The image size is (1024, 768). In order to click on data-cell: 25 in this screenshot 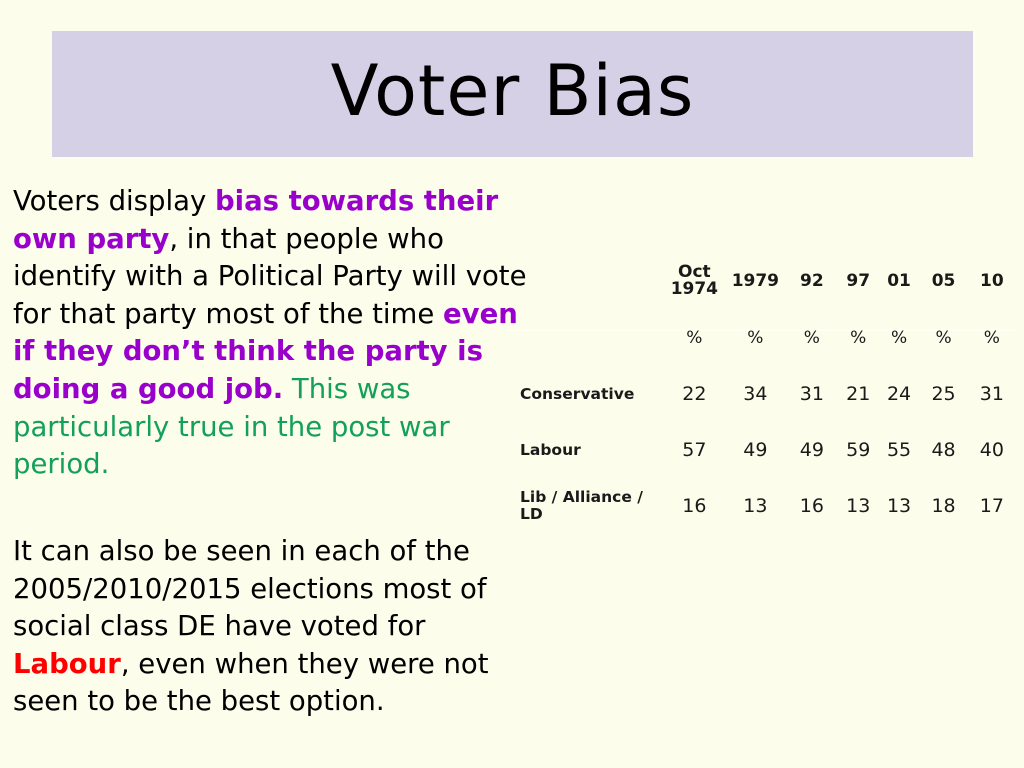, I will do `click(943, 394)`.